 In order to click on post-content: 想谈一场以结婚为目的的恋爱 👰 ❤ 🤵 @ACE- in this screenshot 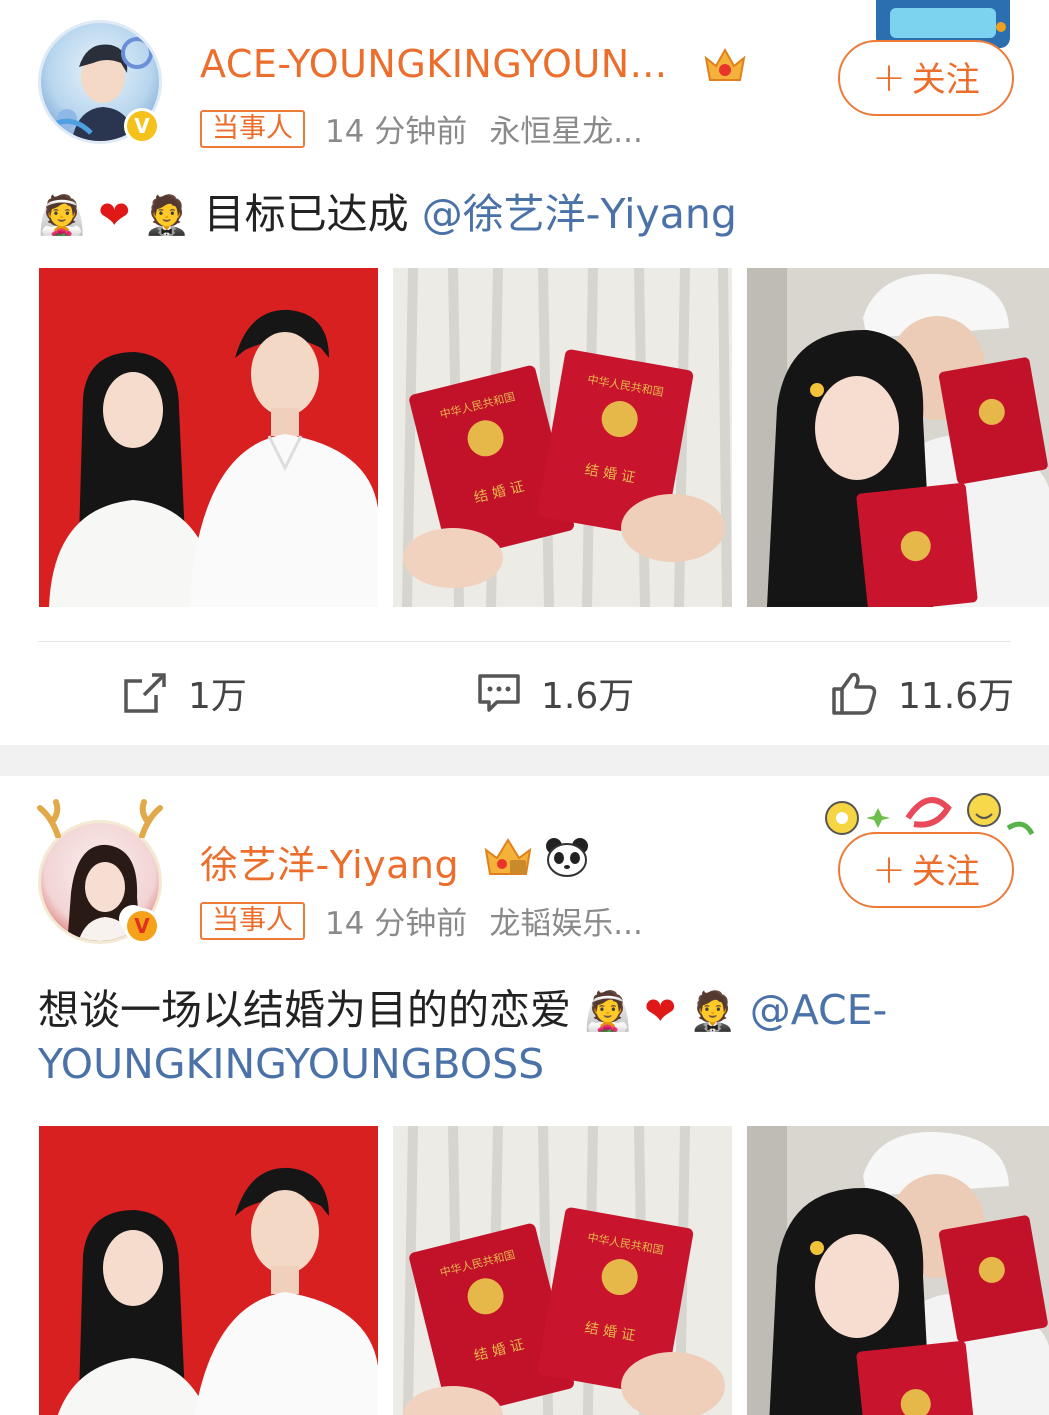, I will do `click(462, 1006)`.